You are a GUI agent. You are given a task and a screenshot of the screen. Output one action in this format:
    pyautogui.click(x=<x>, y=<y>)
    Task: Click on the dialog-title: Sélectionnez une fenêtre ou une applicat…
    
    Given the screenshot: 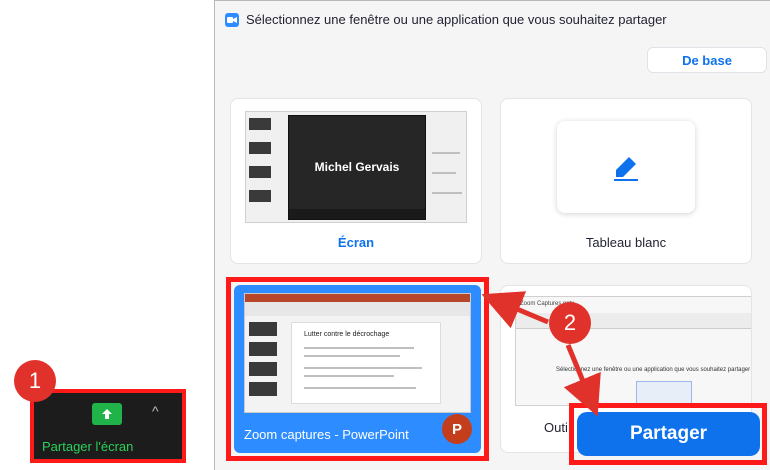 What is the action you would take?
    pyautogui.click(x=446, y=19)
    